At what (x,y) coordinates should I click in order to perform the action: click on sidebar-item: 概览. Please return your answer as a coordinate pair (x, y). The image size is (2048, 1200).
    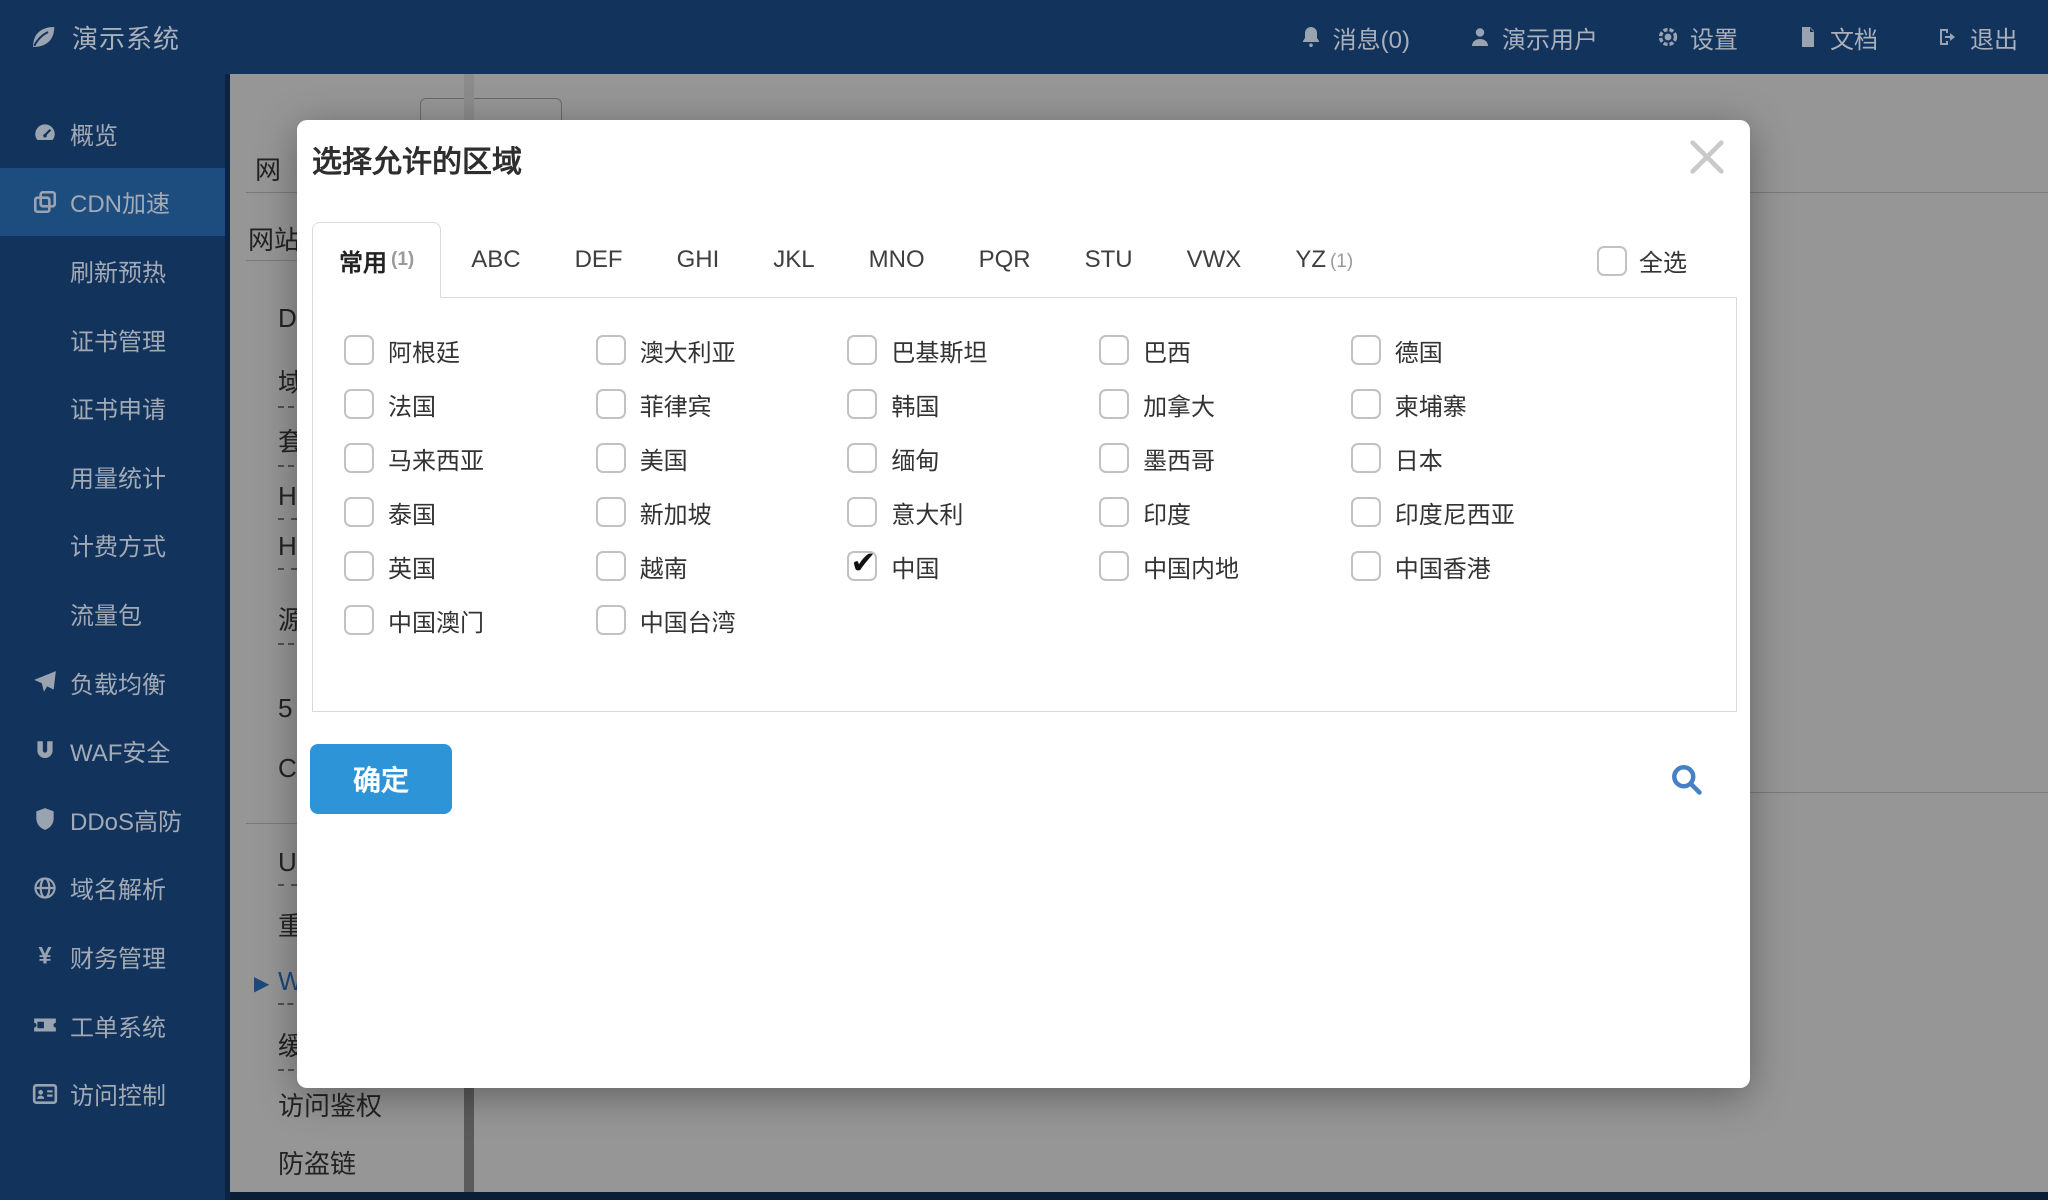
    Looking at the image, I should click on (112, 133).